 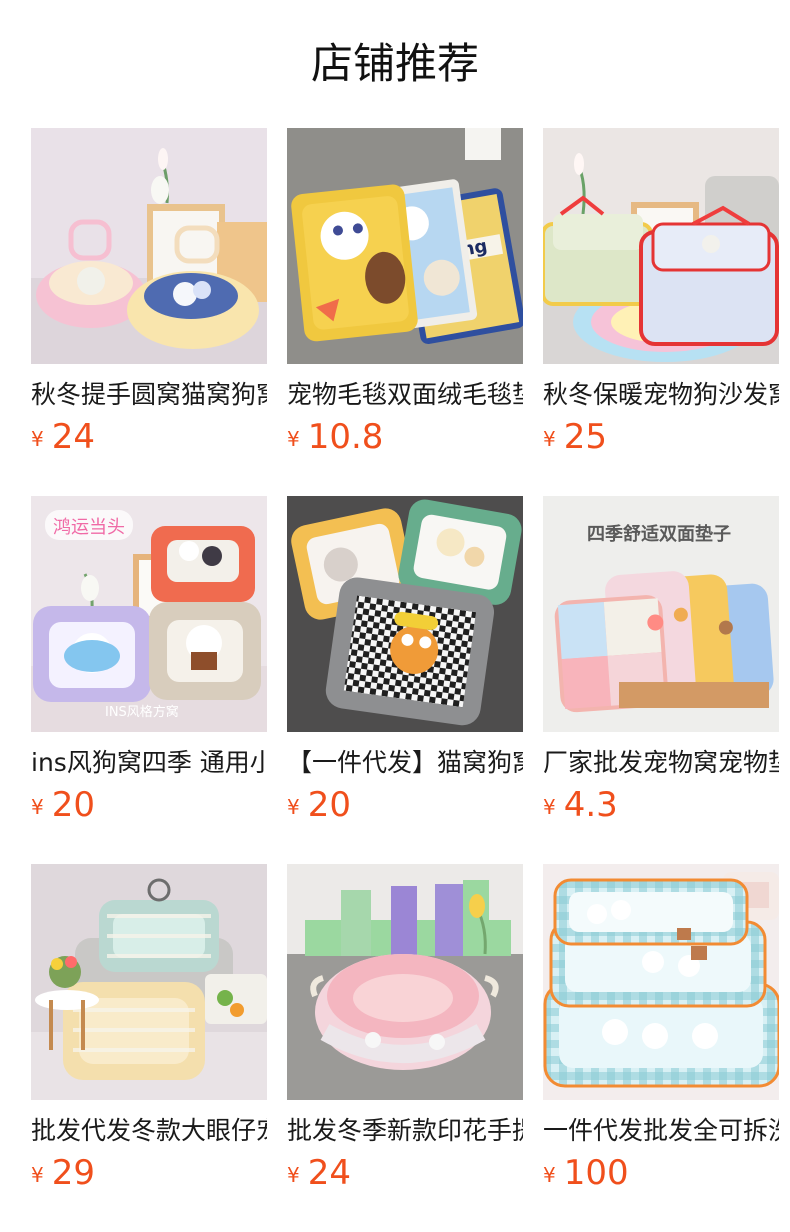 I want to click on price-value: 10.8, so click(x=345, y=437).